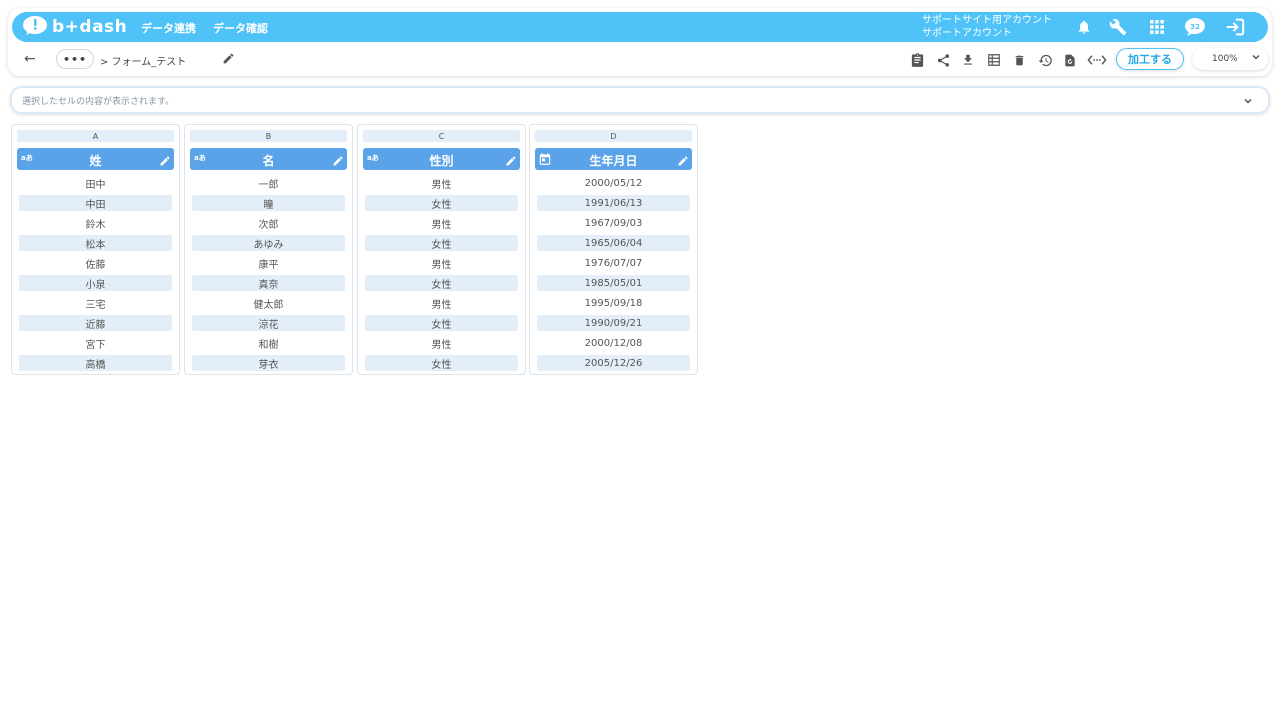 Image resolution: width=1280 pixels, height=720 pixels. What do you see at coordinates (268, 363) in the screenshot?
I see `table-cell: 芽衣` at bounding box center [268, 363].